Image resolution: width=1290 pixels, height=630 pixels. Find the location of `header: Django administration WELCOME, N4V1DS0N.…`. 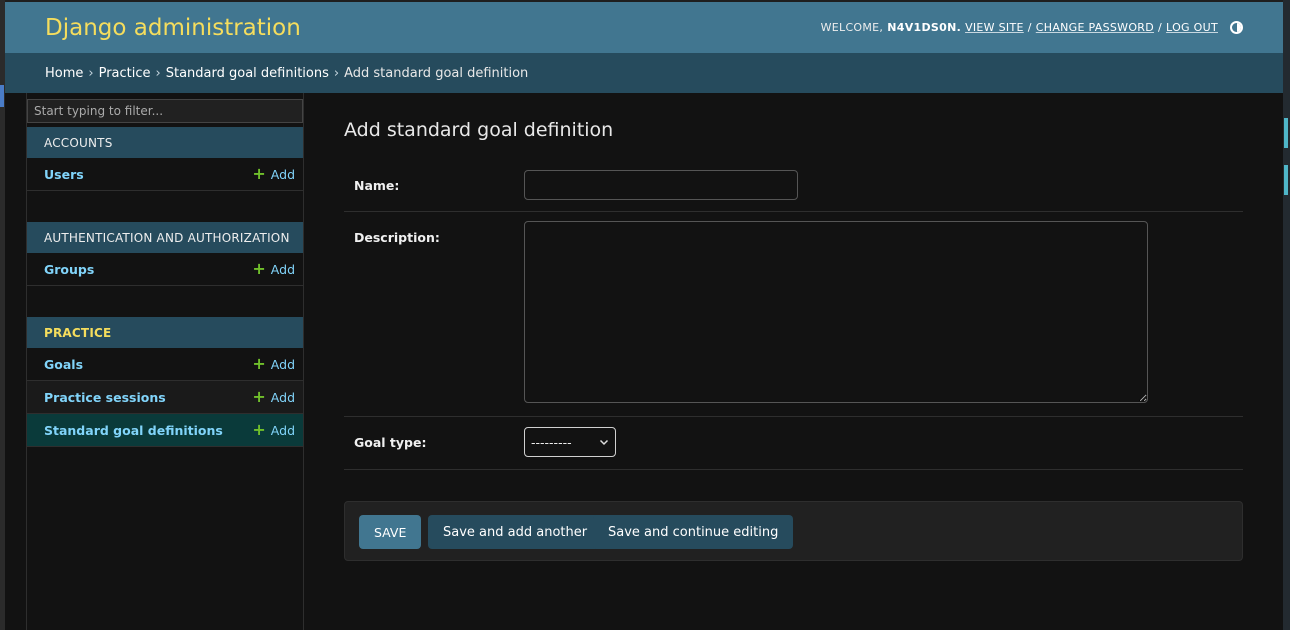

header: Django administration WELCOME, N4V1DS0N.… is located at coordinates (644, 27).